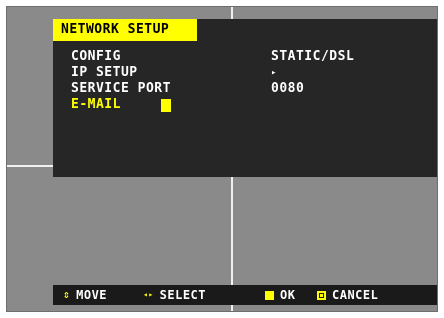  Describe the element at coordinates (125, 30) in the screenshot. I see `menu-title: NETWORK SETUP` at that location.